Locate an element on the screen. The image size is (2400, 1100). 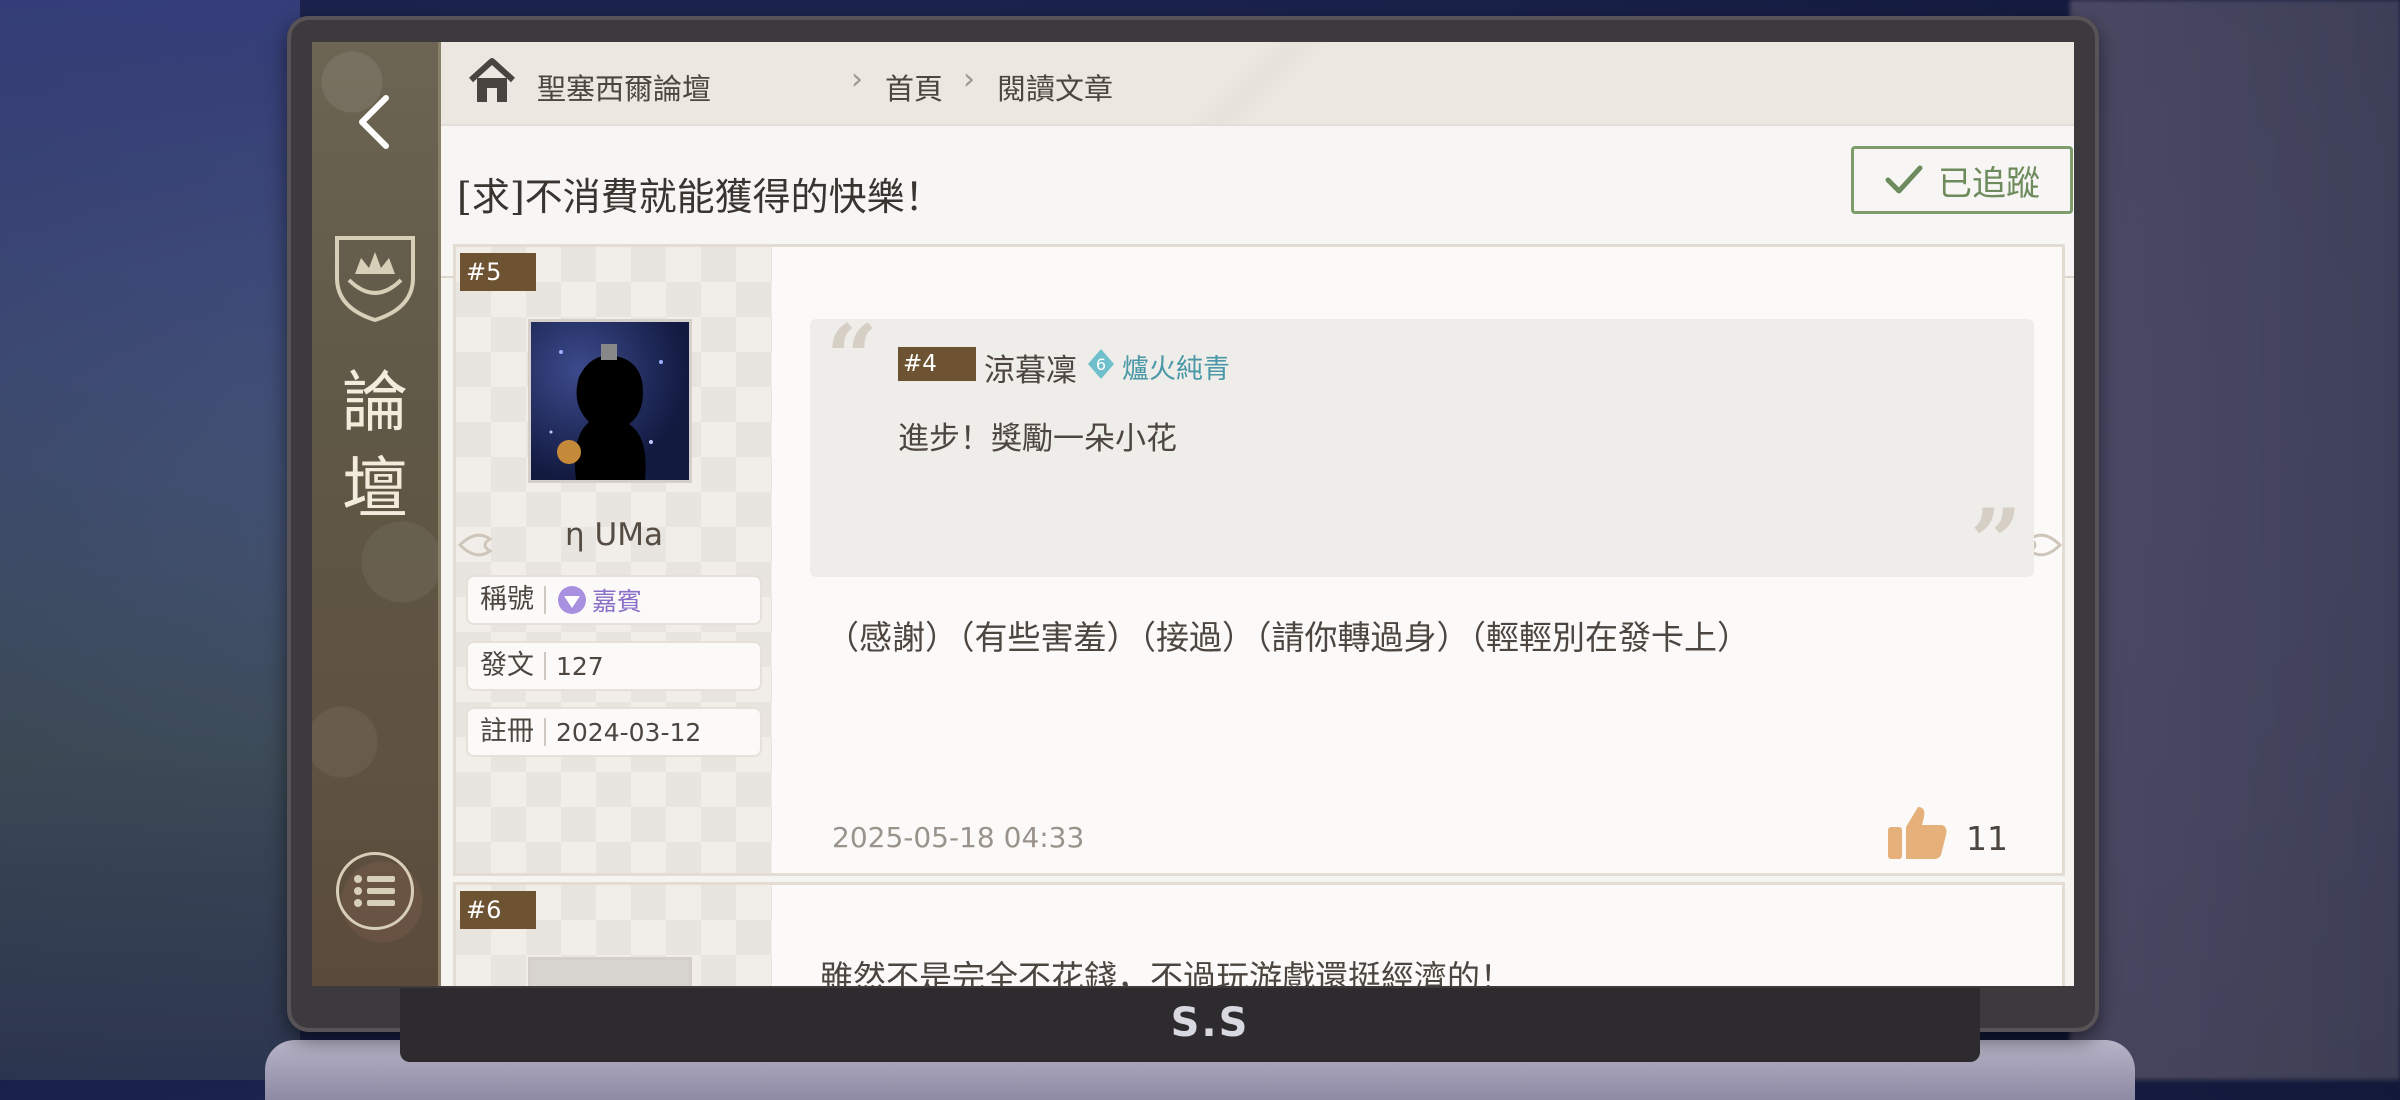
like-count: 11 is located at coordinates (1987, 838).